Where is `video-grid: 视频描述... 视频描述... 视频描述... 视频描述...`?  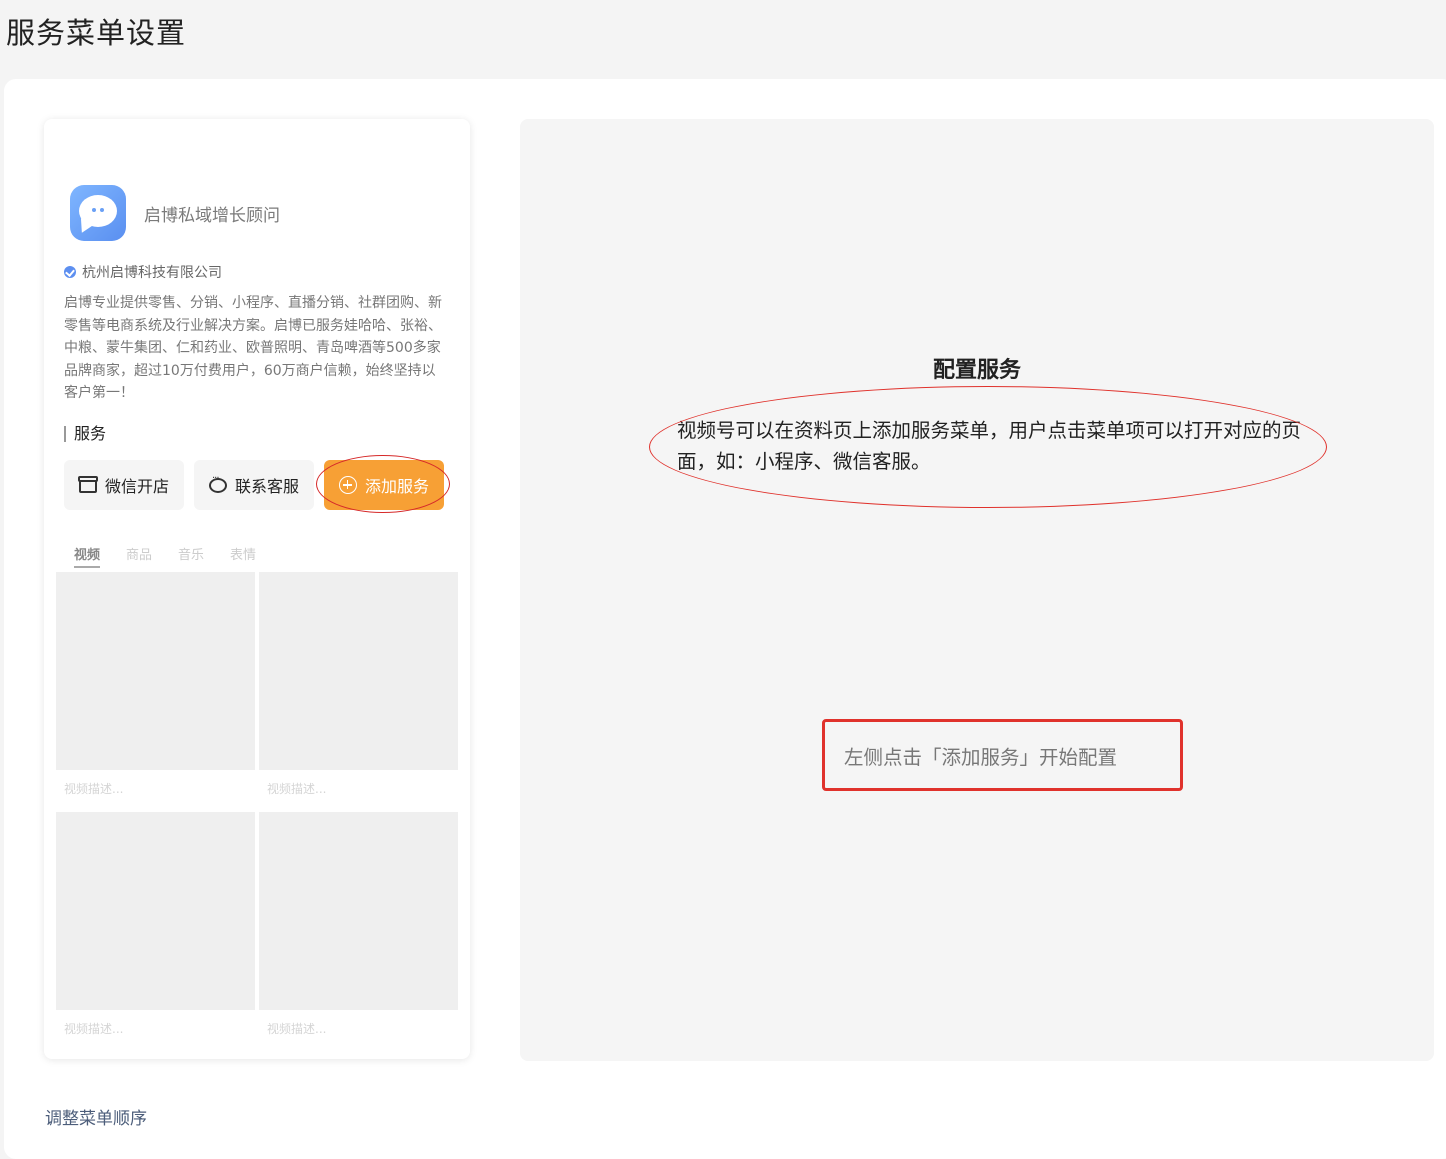 video-grid: 视频描述... 视频描述... 视频描述... 视频描述... is located at coordinates (257, 810).